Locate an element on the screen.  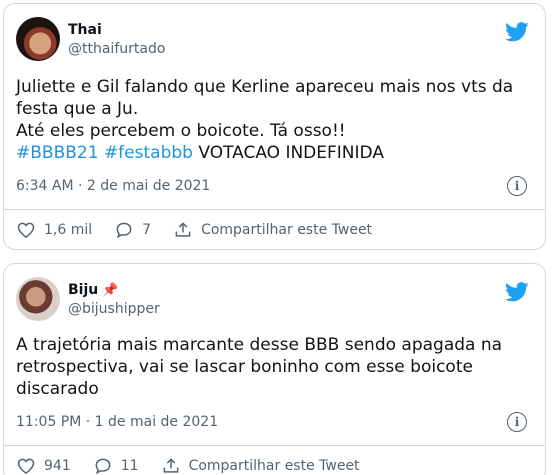
reply-count: 7 is located at coordinates (147, 230).